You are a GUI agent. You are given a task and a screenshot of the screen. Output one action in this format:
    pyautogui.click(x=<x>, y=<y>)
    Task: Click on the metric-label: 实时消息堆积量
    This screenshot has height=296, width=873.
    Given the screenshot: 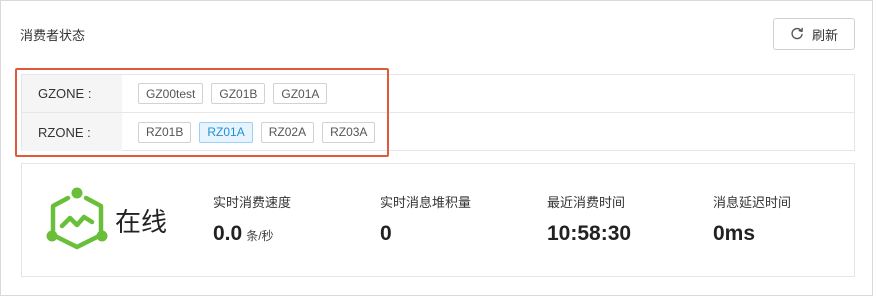 What is the action you would take?
    pyautogui.click(x=426, y=202)
    